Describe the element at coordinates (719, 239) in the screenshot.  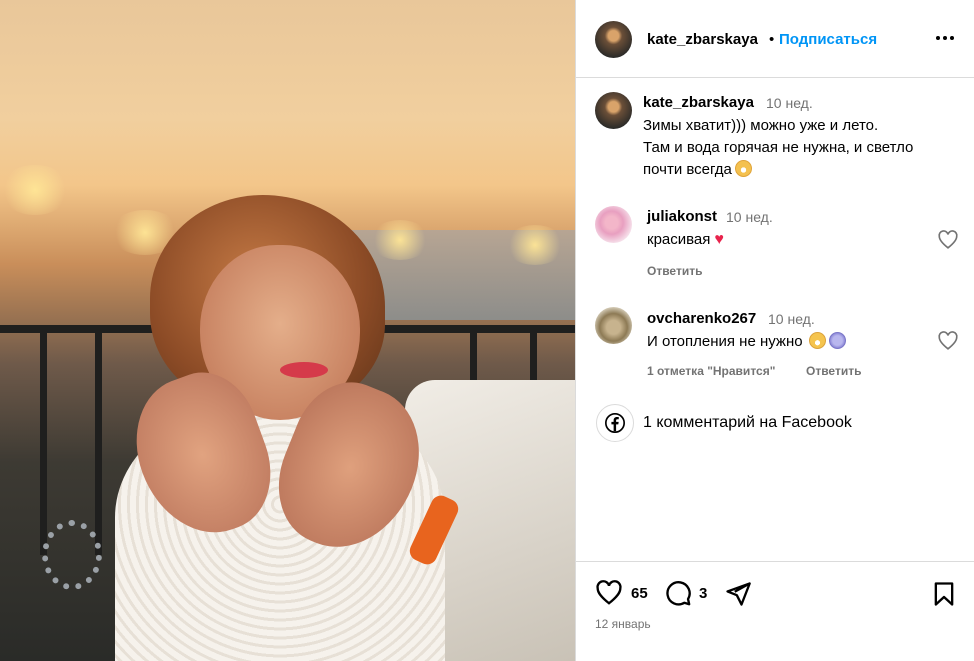
I see `red-heart-emoji-icon: ♥` at that location.